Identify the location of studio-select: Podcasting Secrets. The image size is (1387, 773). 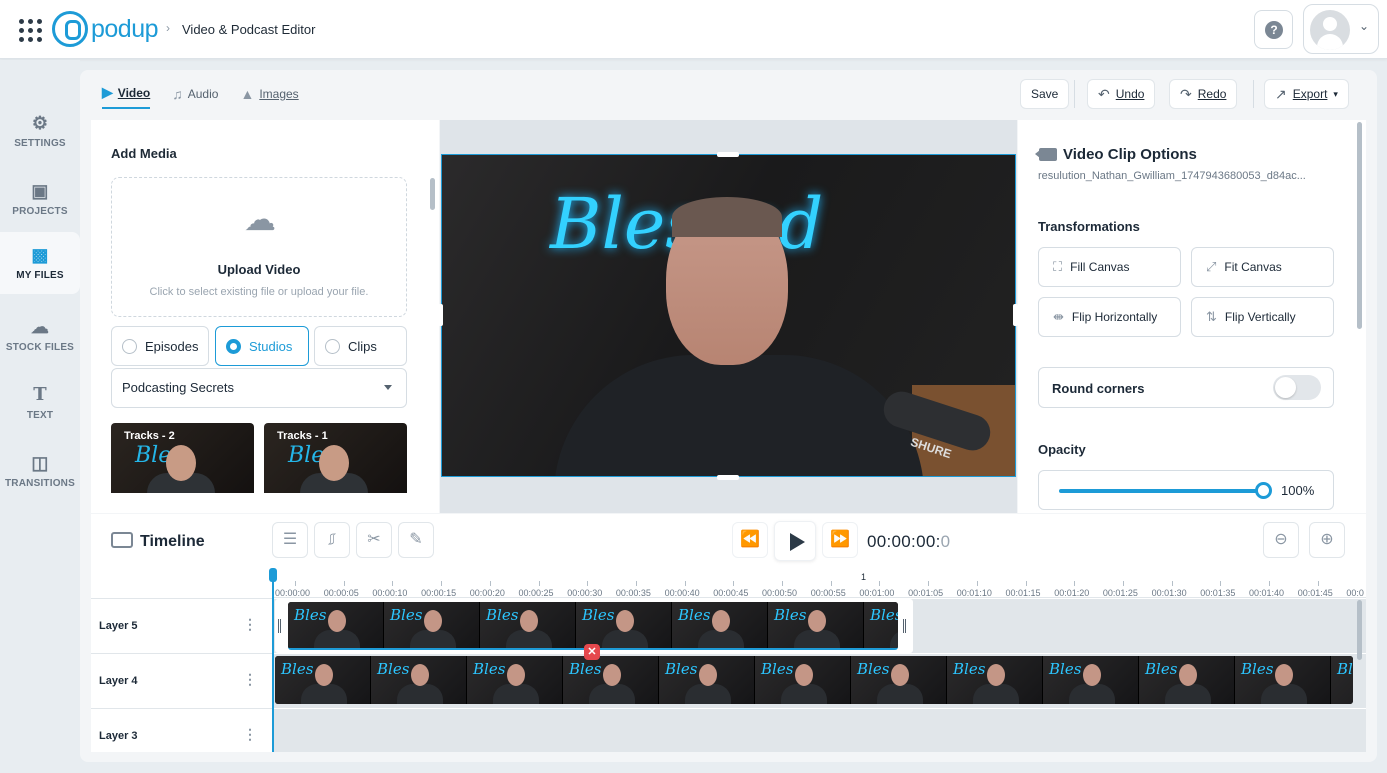
(259, 388).